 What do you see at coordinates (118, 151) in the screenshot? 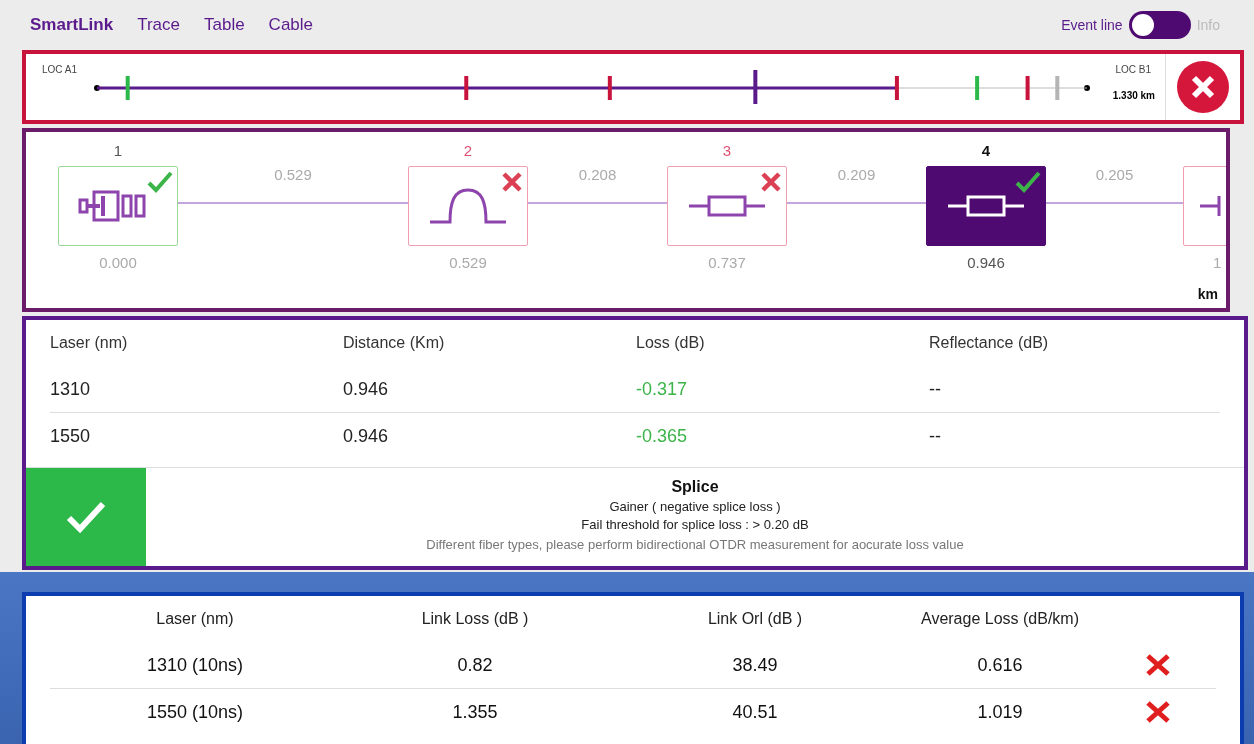
I see `event-number: 1` at bounding box center [118, 151].